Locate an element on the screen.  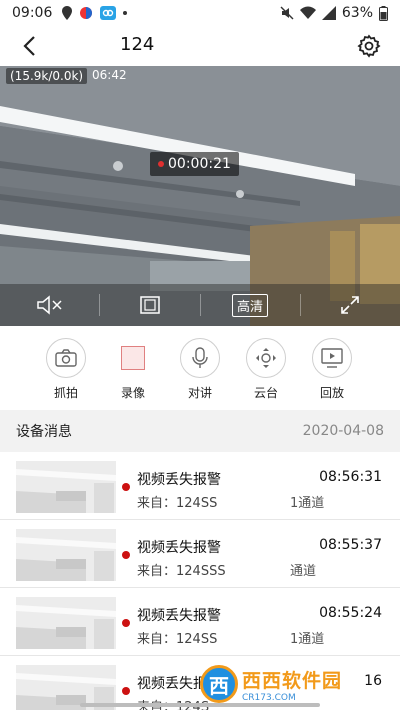
snapshot-button: 抓拍 is located at coordinates (66, 369).